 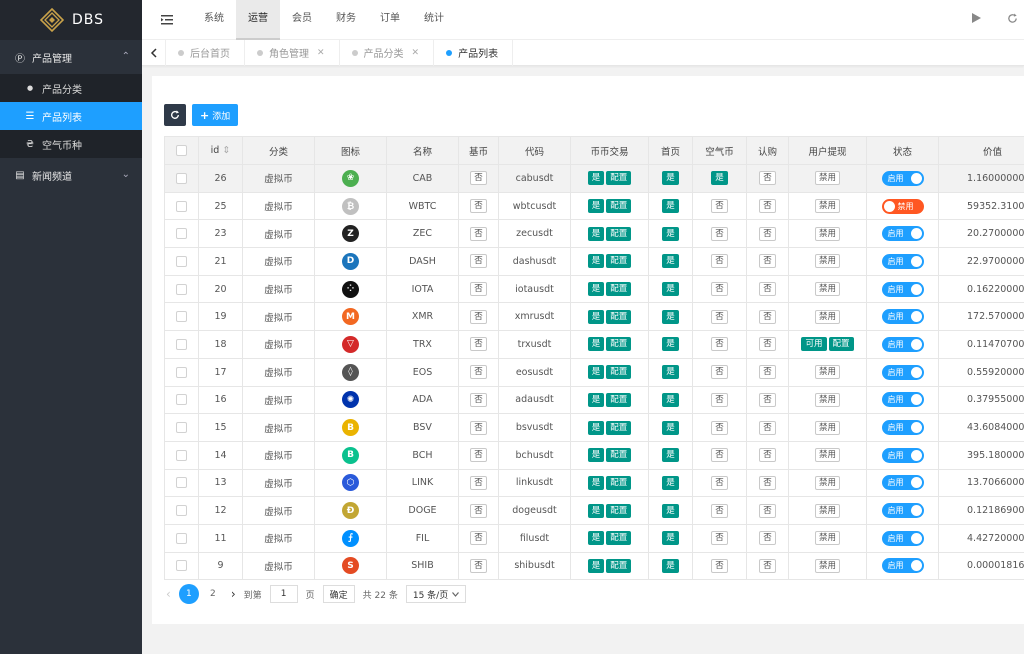 I want to click on goto-page-input: 1, so click(x=283, y=594).